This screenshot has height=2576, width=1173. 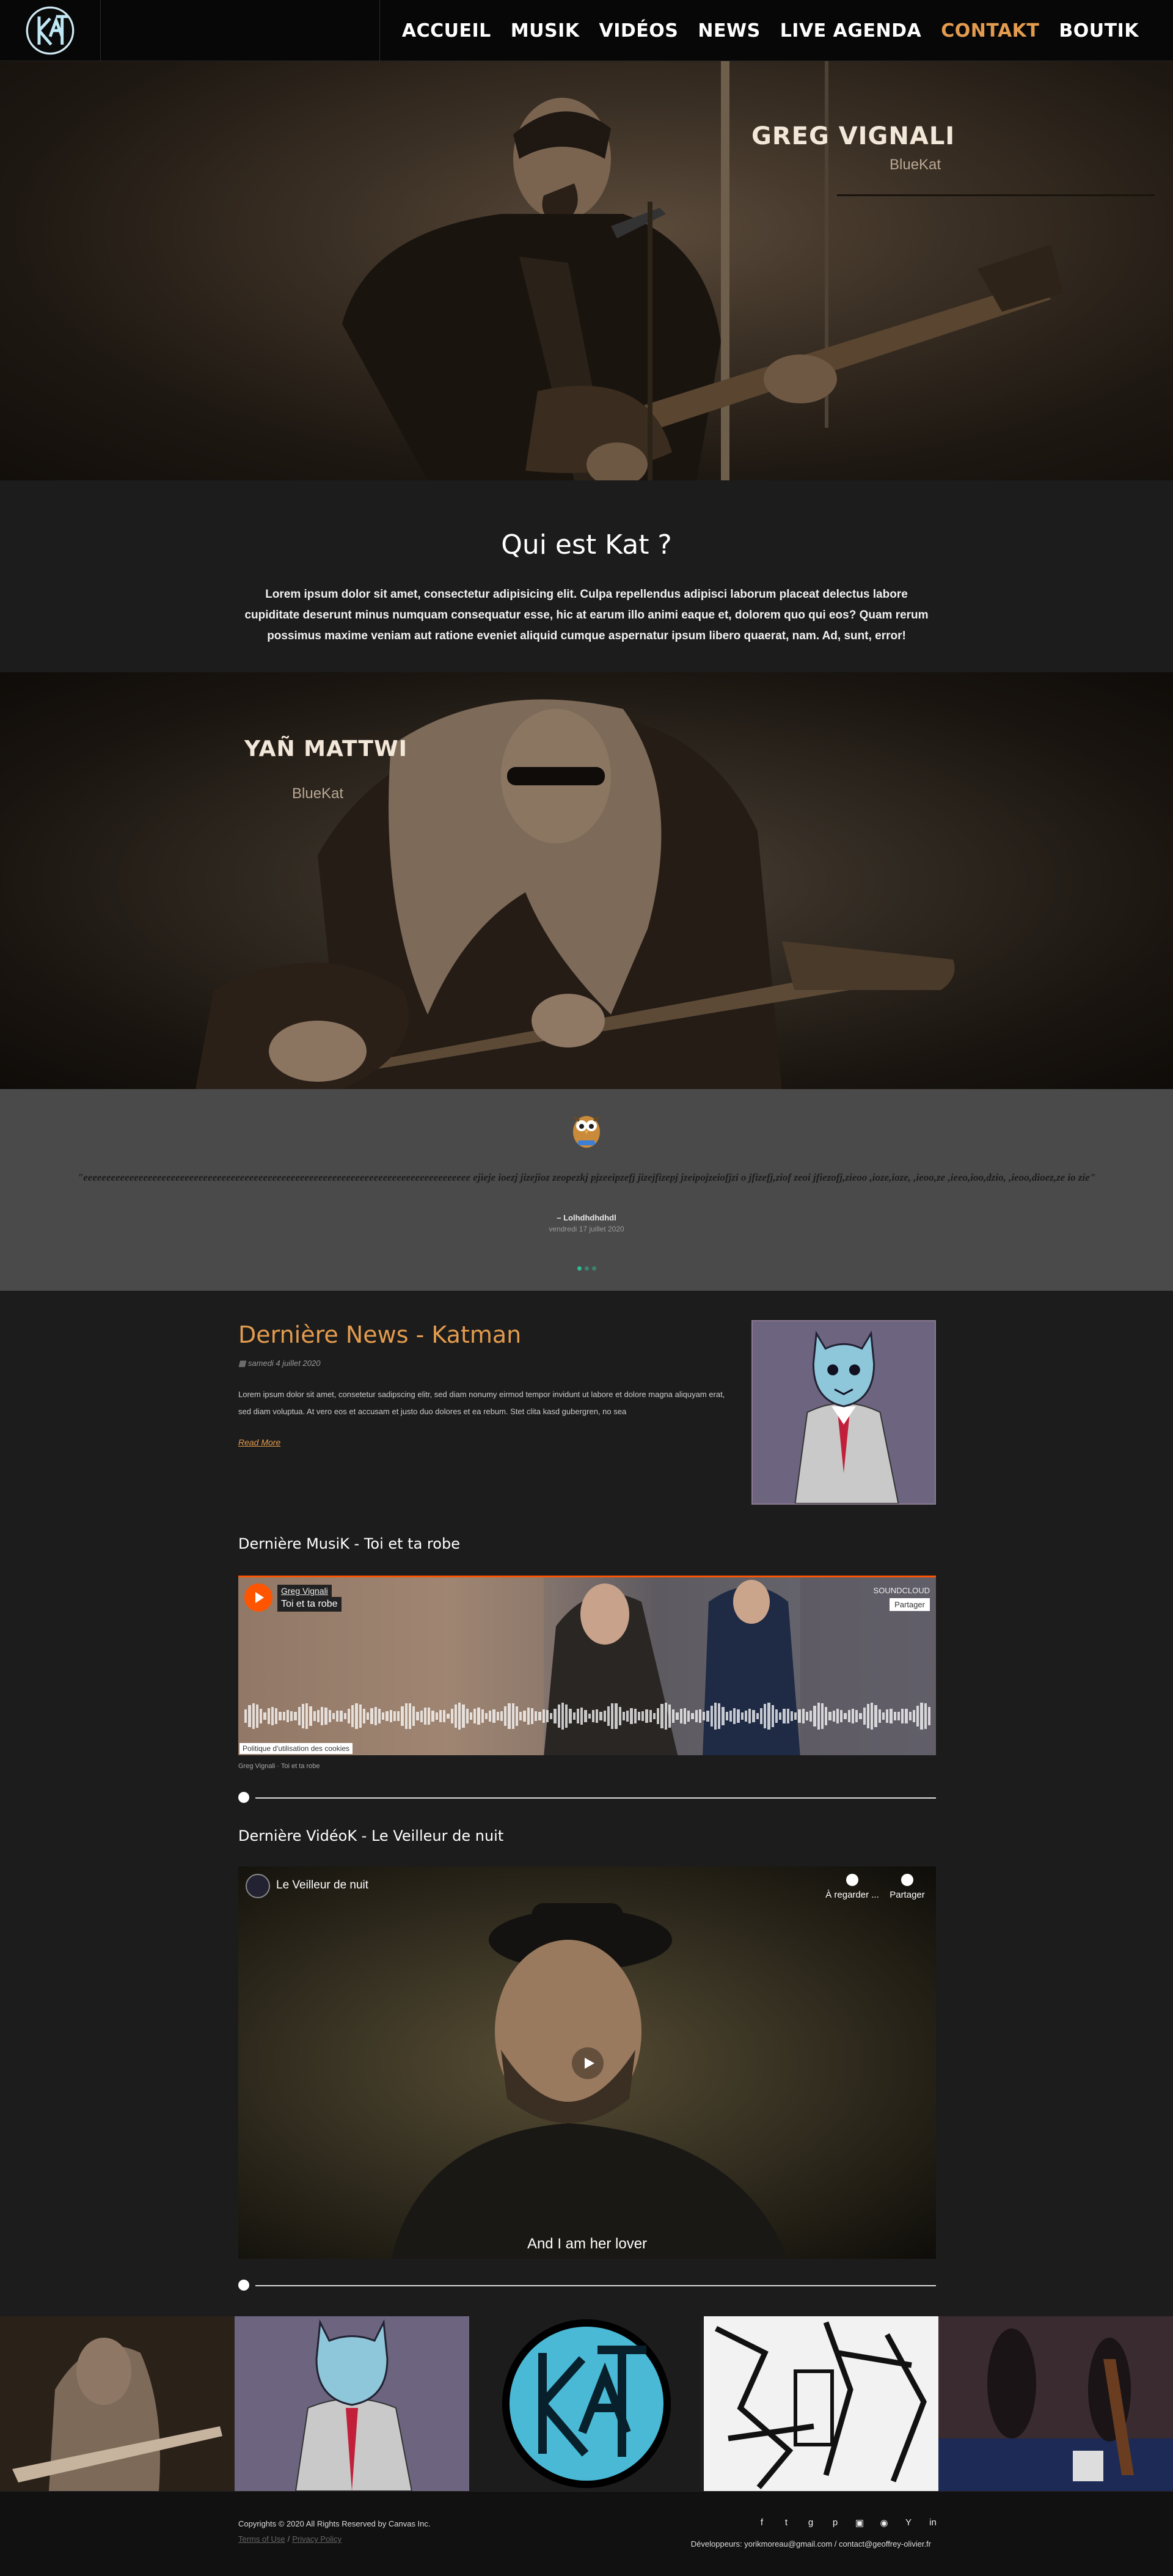 I want to click on sc-track-title: Toi et ta robe, so click(x=309, y=1604).